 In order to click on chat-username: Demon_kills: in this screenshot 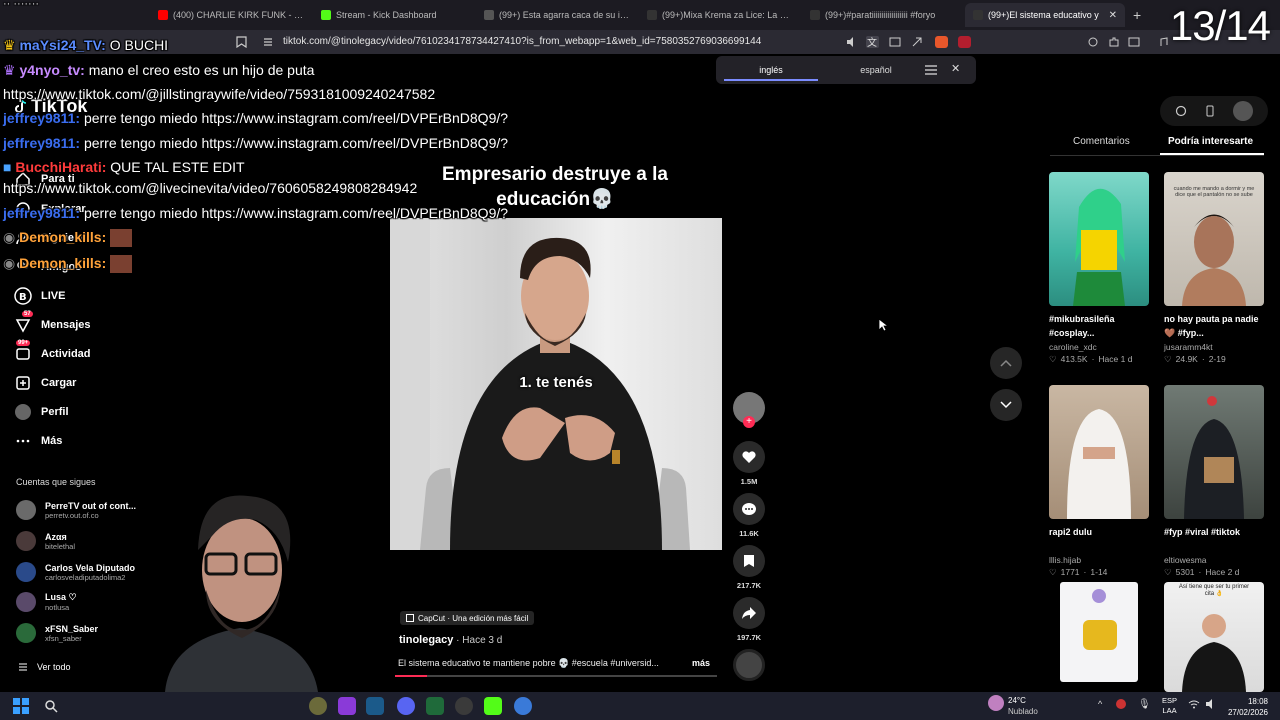, I will do `click(63, 263)`.